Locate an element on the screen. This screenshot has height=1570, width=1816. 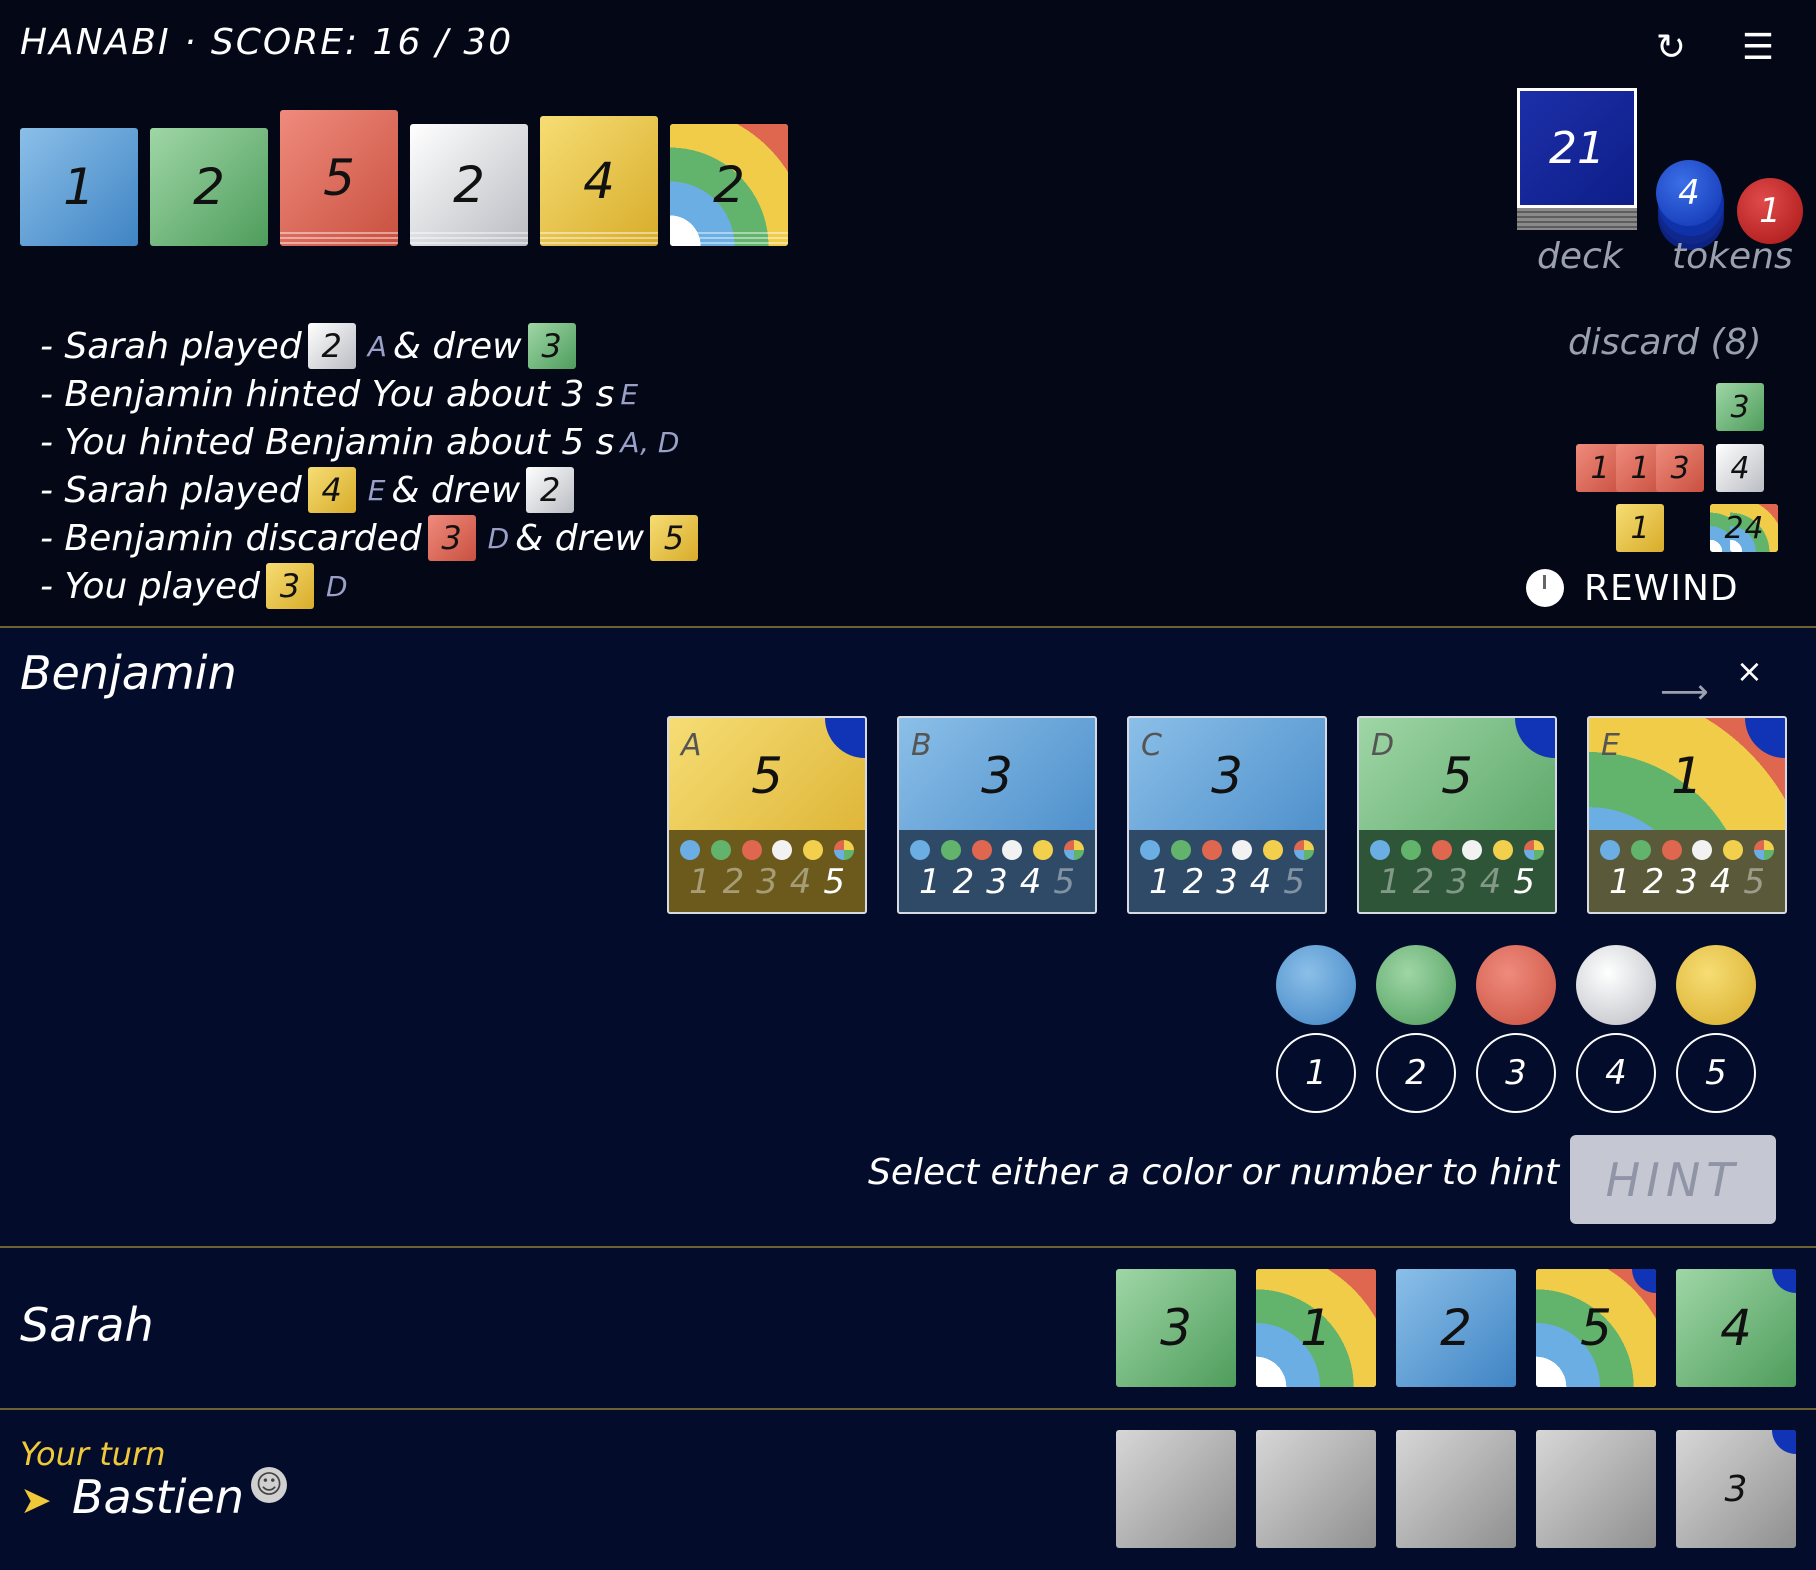
firework-card-white: 2 is located at coordinates (469, 185).